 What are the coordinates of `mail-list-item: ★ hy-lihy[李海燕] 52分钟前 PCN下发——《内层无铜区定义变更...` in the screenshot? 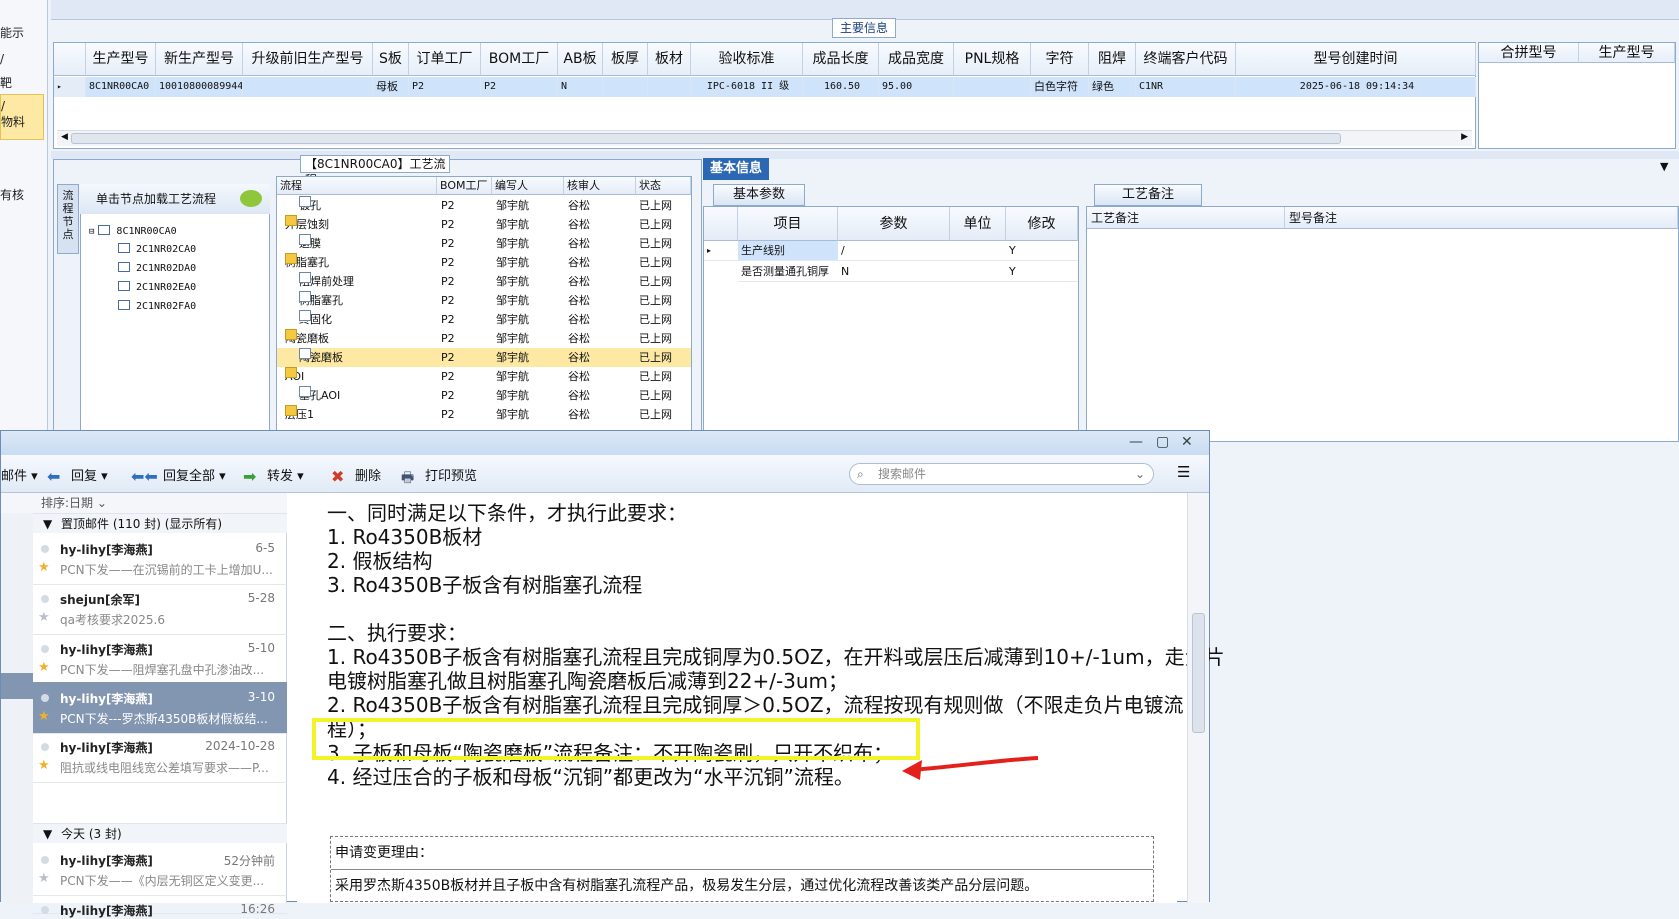 It's located at (160, 870).